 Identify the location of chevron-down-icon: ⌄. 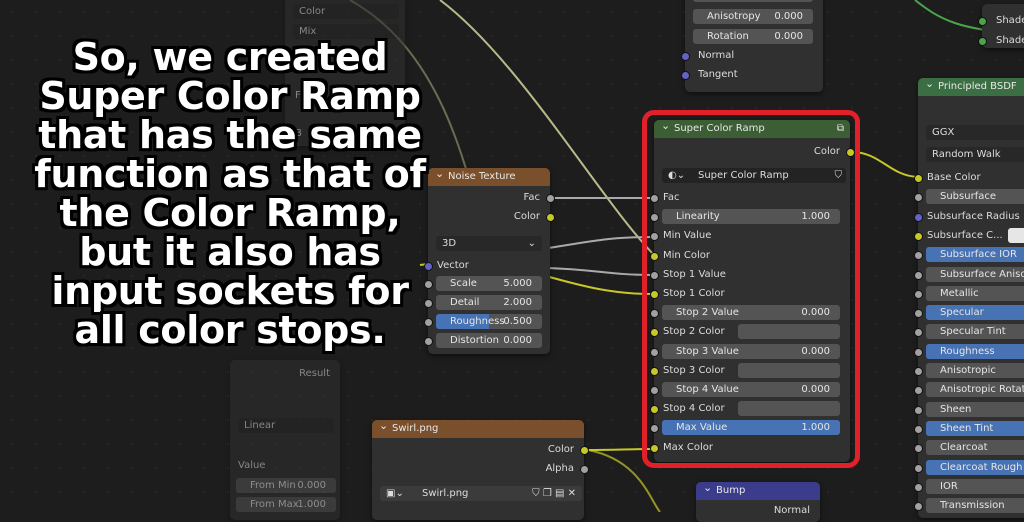
(531, 243).